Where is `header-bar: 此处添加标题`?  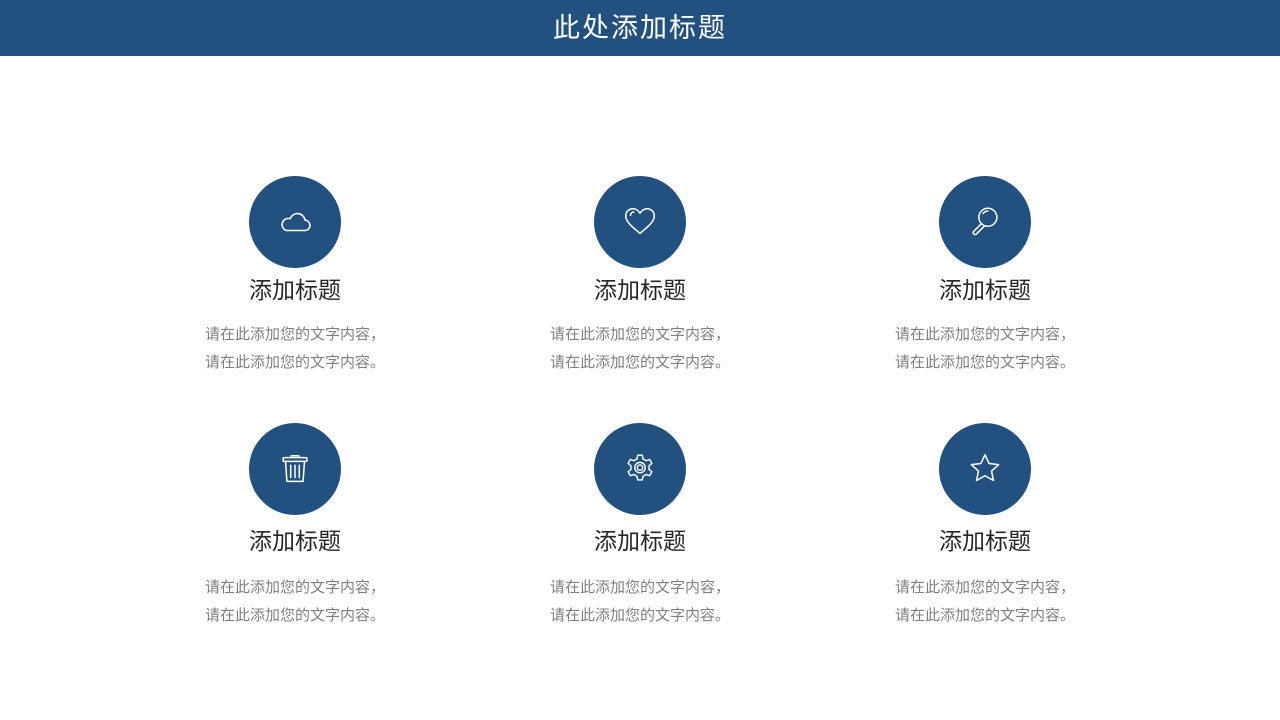
header-bar: 此处添加标题 is located at coordinates (640, 28).